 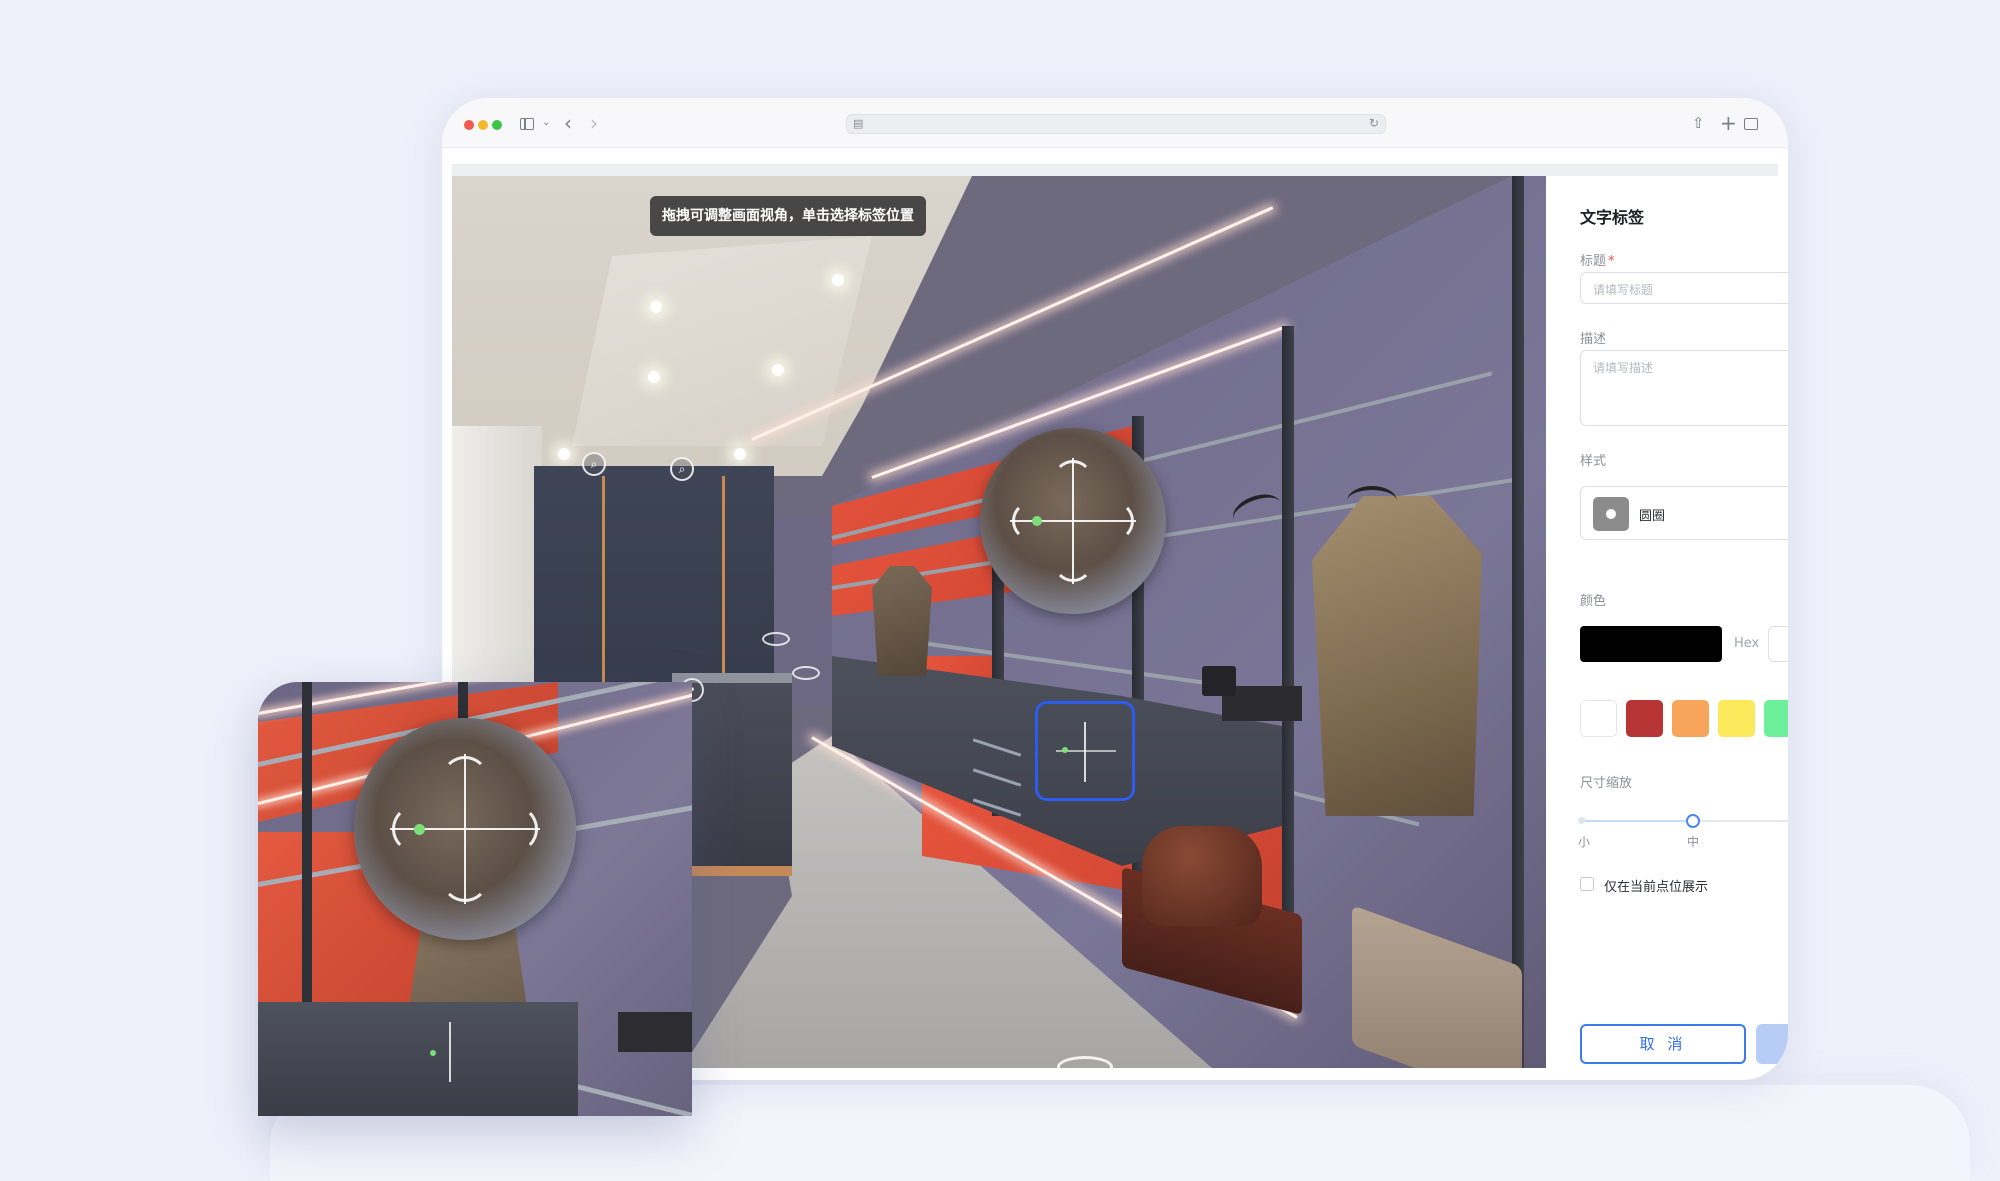 I want to click on chevron-down-icon: ⌄, so click(x=546, y=123).